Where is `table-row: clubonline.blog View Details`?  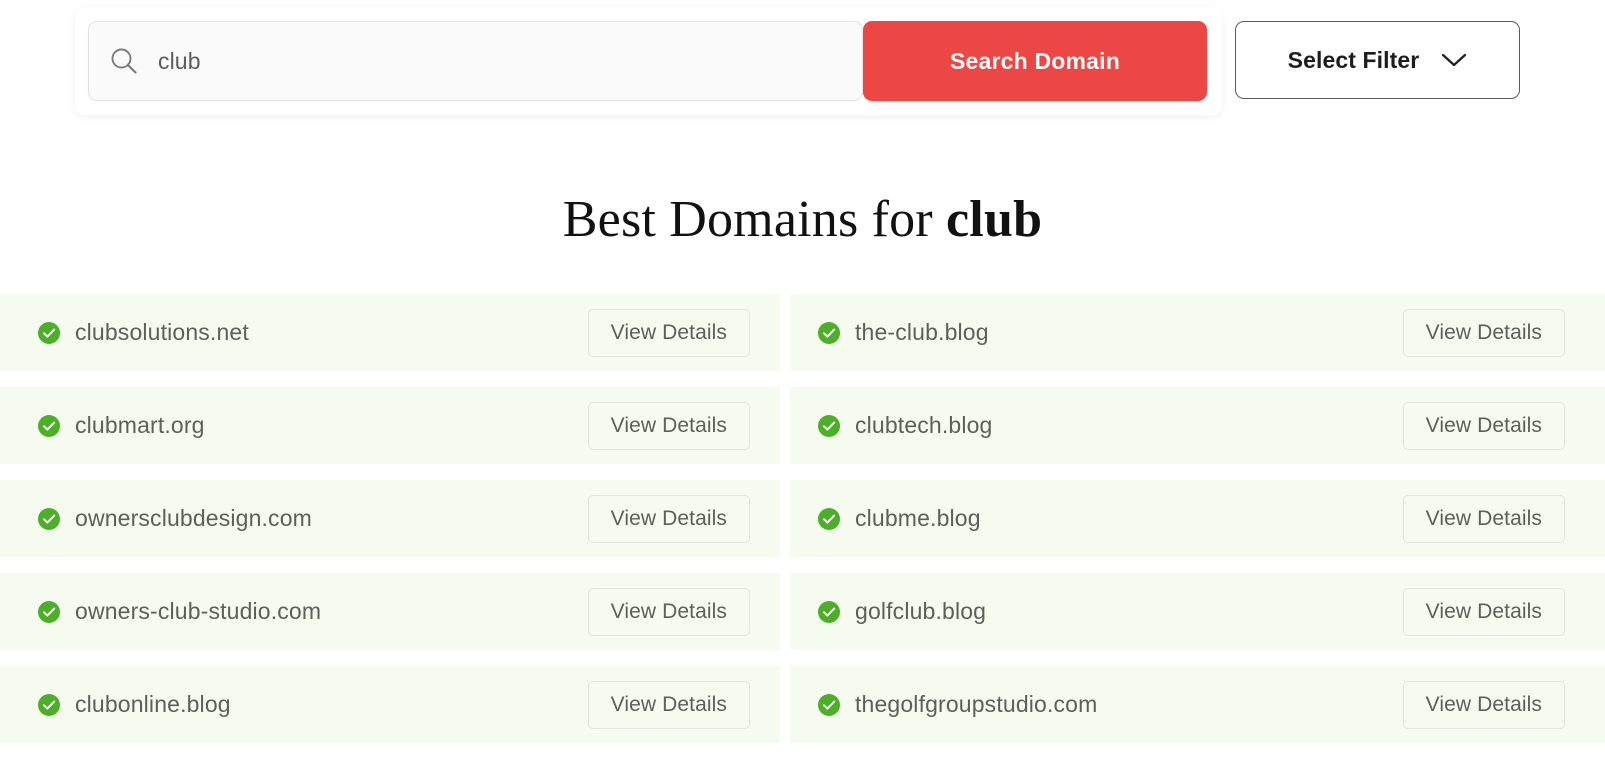
table-row: clubonline.blog View Details is located at coordinates (390, 704).